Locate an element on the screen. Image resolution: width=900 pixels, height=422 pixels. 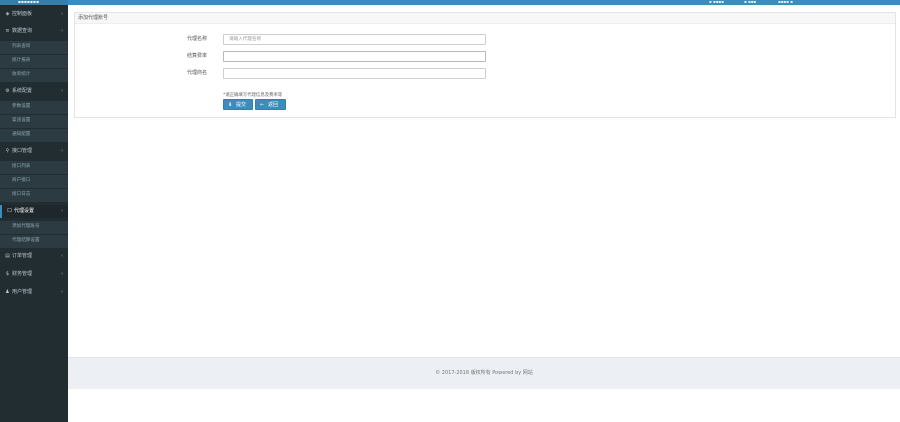
sidebar-item-label: 数据查询 is located at coordinates (22, 31).